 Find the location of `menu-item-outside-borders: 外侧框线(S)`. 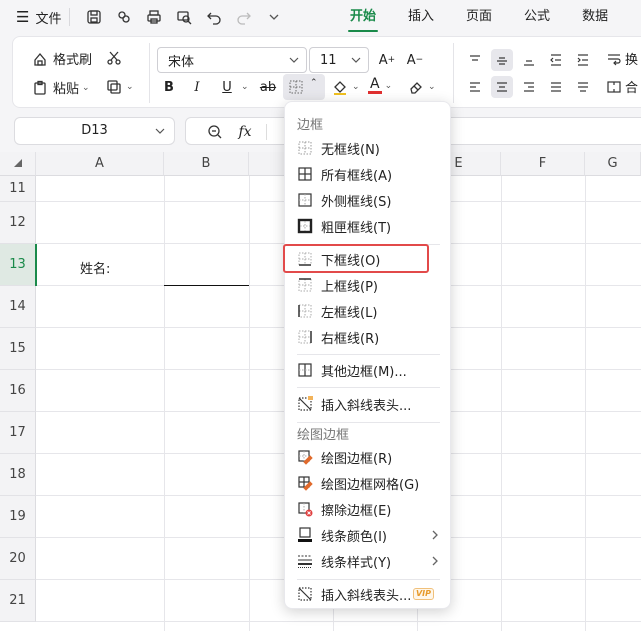

menu-item-outside-borders: 外侧框线(S) is located at coordinates (368, 200).